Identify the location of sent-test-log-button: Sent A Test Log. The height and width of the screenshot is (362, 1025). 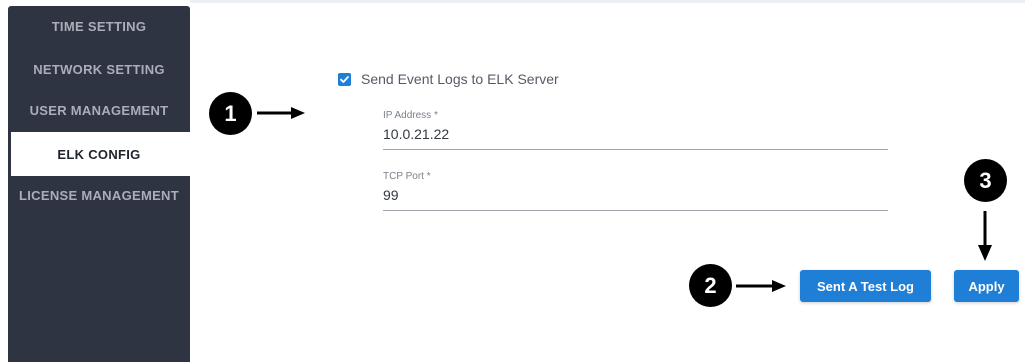
(865, 286).